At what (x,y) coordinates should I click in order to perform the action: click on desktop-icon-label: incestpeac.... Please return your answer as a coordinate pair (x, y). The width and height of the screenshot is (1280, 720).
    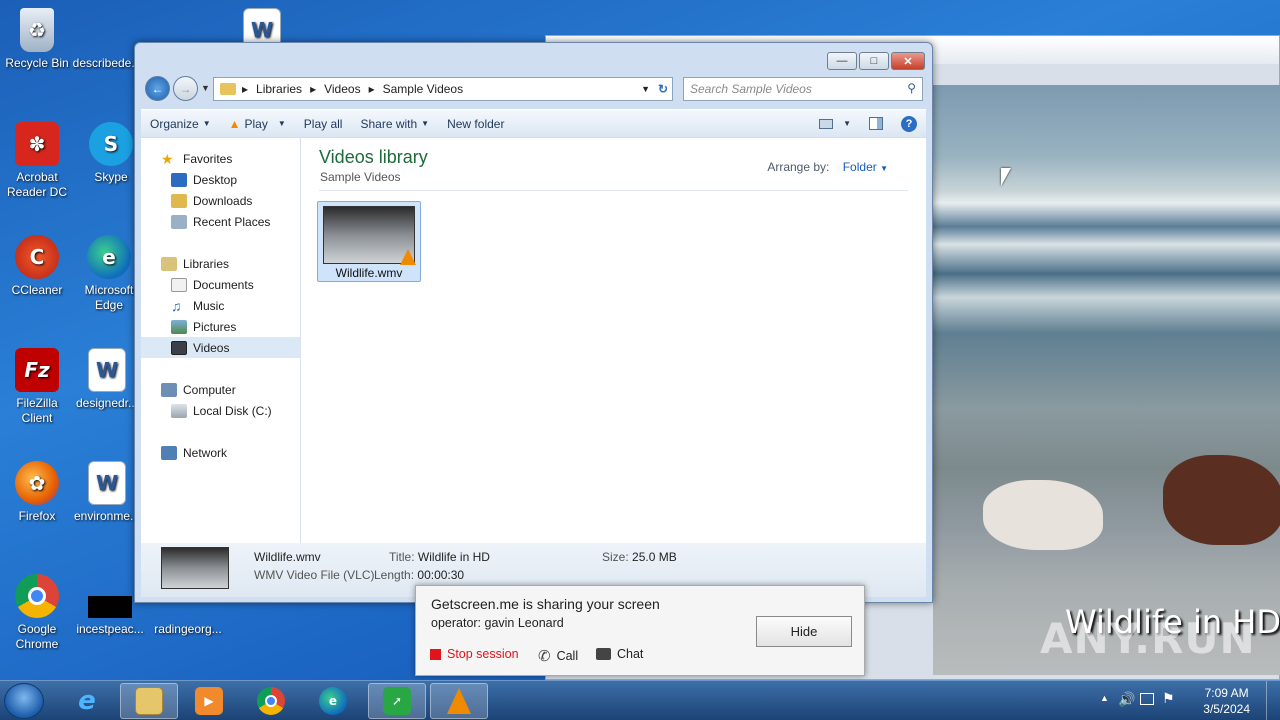
    Looking at the image, I should click on (110, 629).